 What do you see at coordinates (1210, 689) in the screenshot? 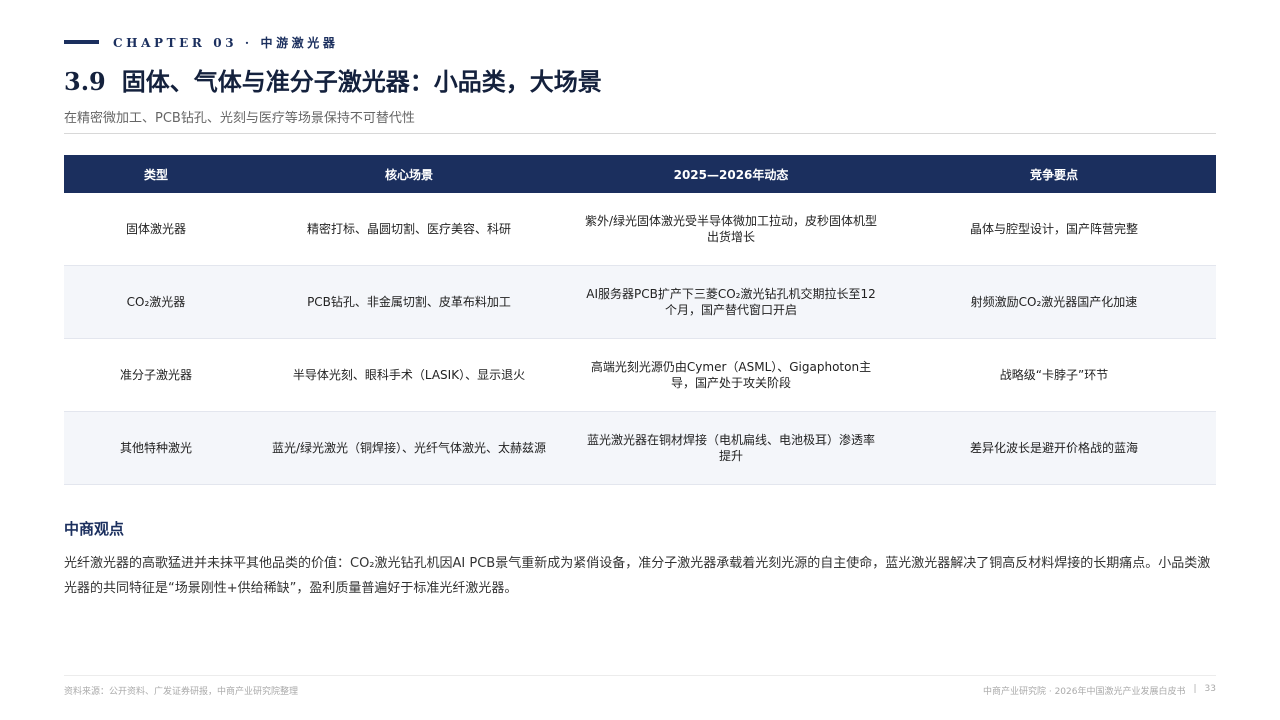
I see `page-number: 33` at bounding box center [1210, 689].